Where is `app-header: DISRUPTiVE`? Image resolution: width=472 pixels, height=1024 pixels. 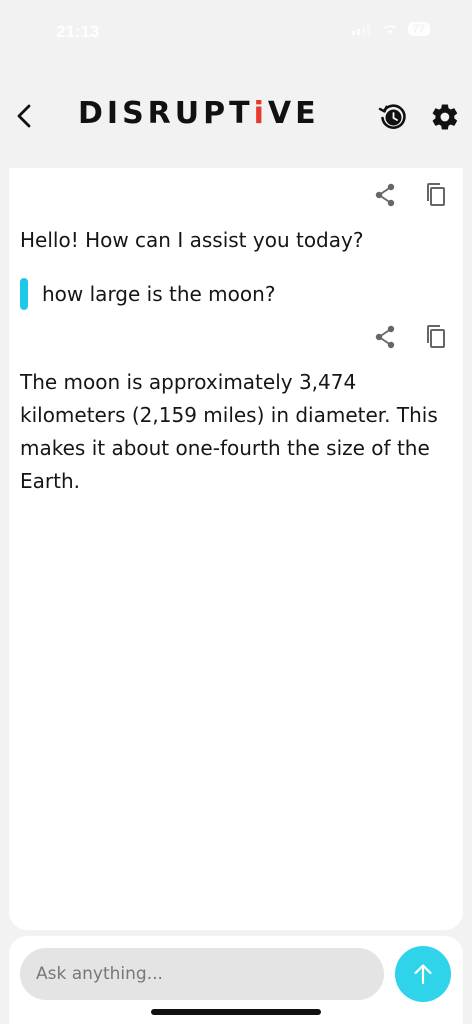 app-header: DISRUPTiVE is located at coordinates (236, 116).